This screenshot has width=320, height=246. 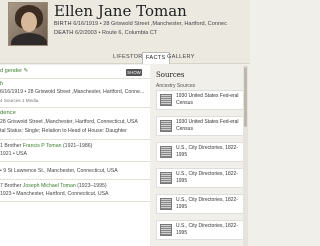 I want to click on brother-place: 1921 • USA, so click(x=13, y=154).